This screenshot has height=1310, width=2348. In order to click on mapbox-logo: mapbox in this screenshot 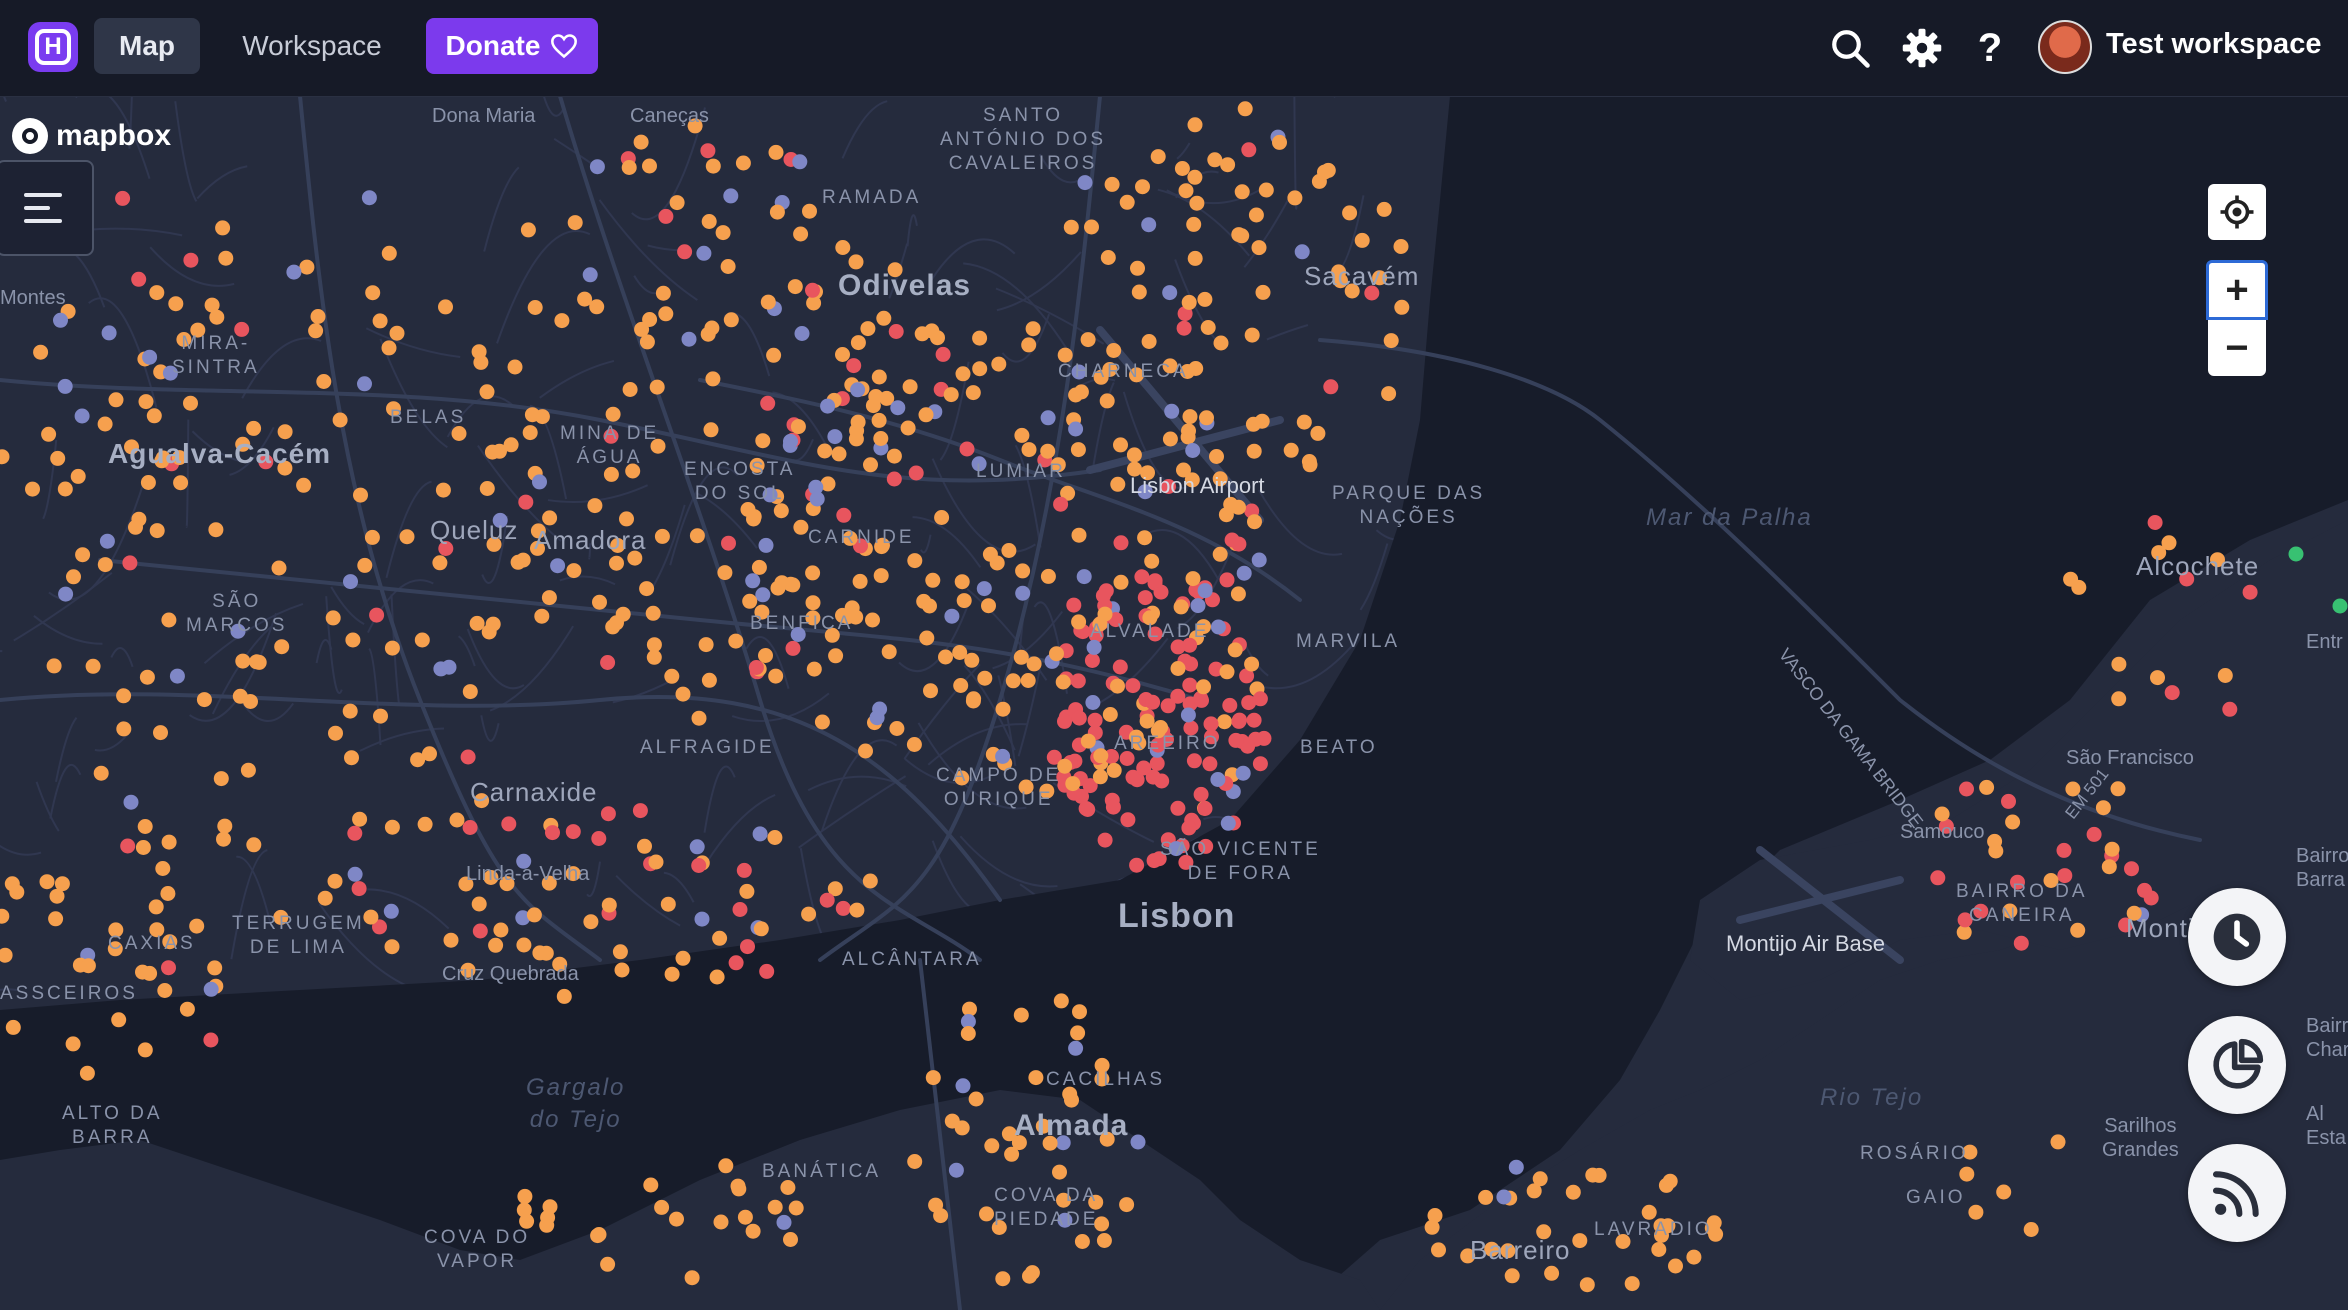, I will do `click(91, 136)`.